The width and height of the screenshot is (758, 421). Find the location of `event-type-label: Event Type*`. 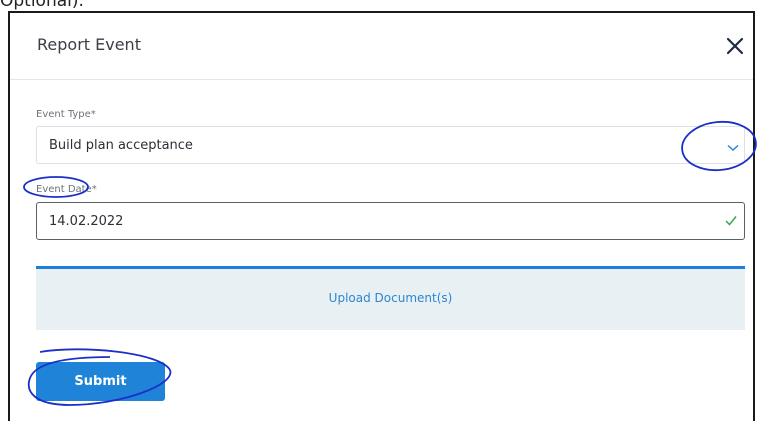

event-type-label: Event Type* is located at coordinates (66, 114).